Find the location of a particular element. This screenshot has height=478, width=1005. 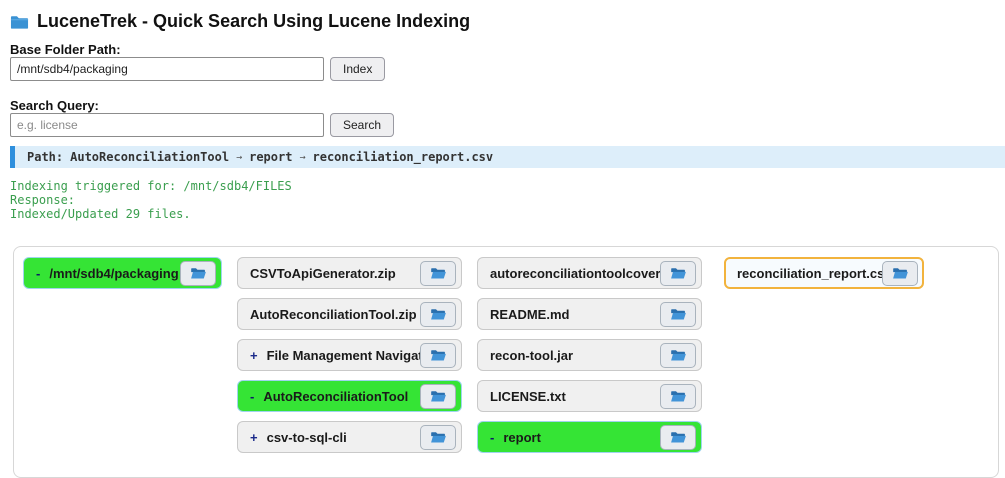

path-prefix: Path: is located at coordinates (45, 157).